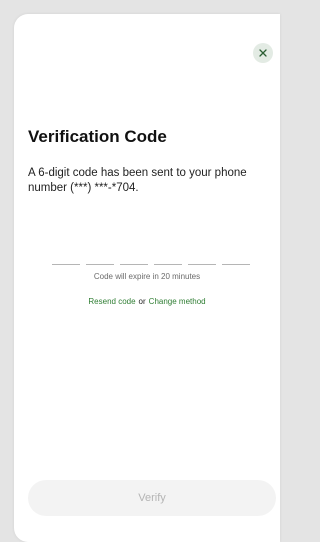 Image resolution: width=320 pixels, height=542 pixels. I want to click on resend-code-link: Resend code, so click(111, 301).